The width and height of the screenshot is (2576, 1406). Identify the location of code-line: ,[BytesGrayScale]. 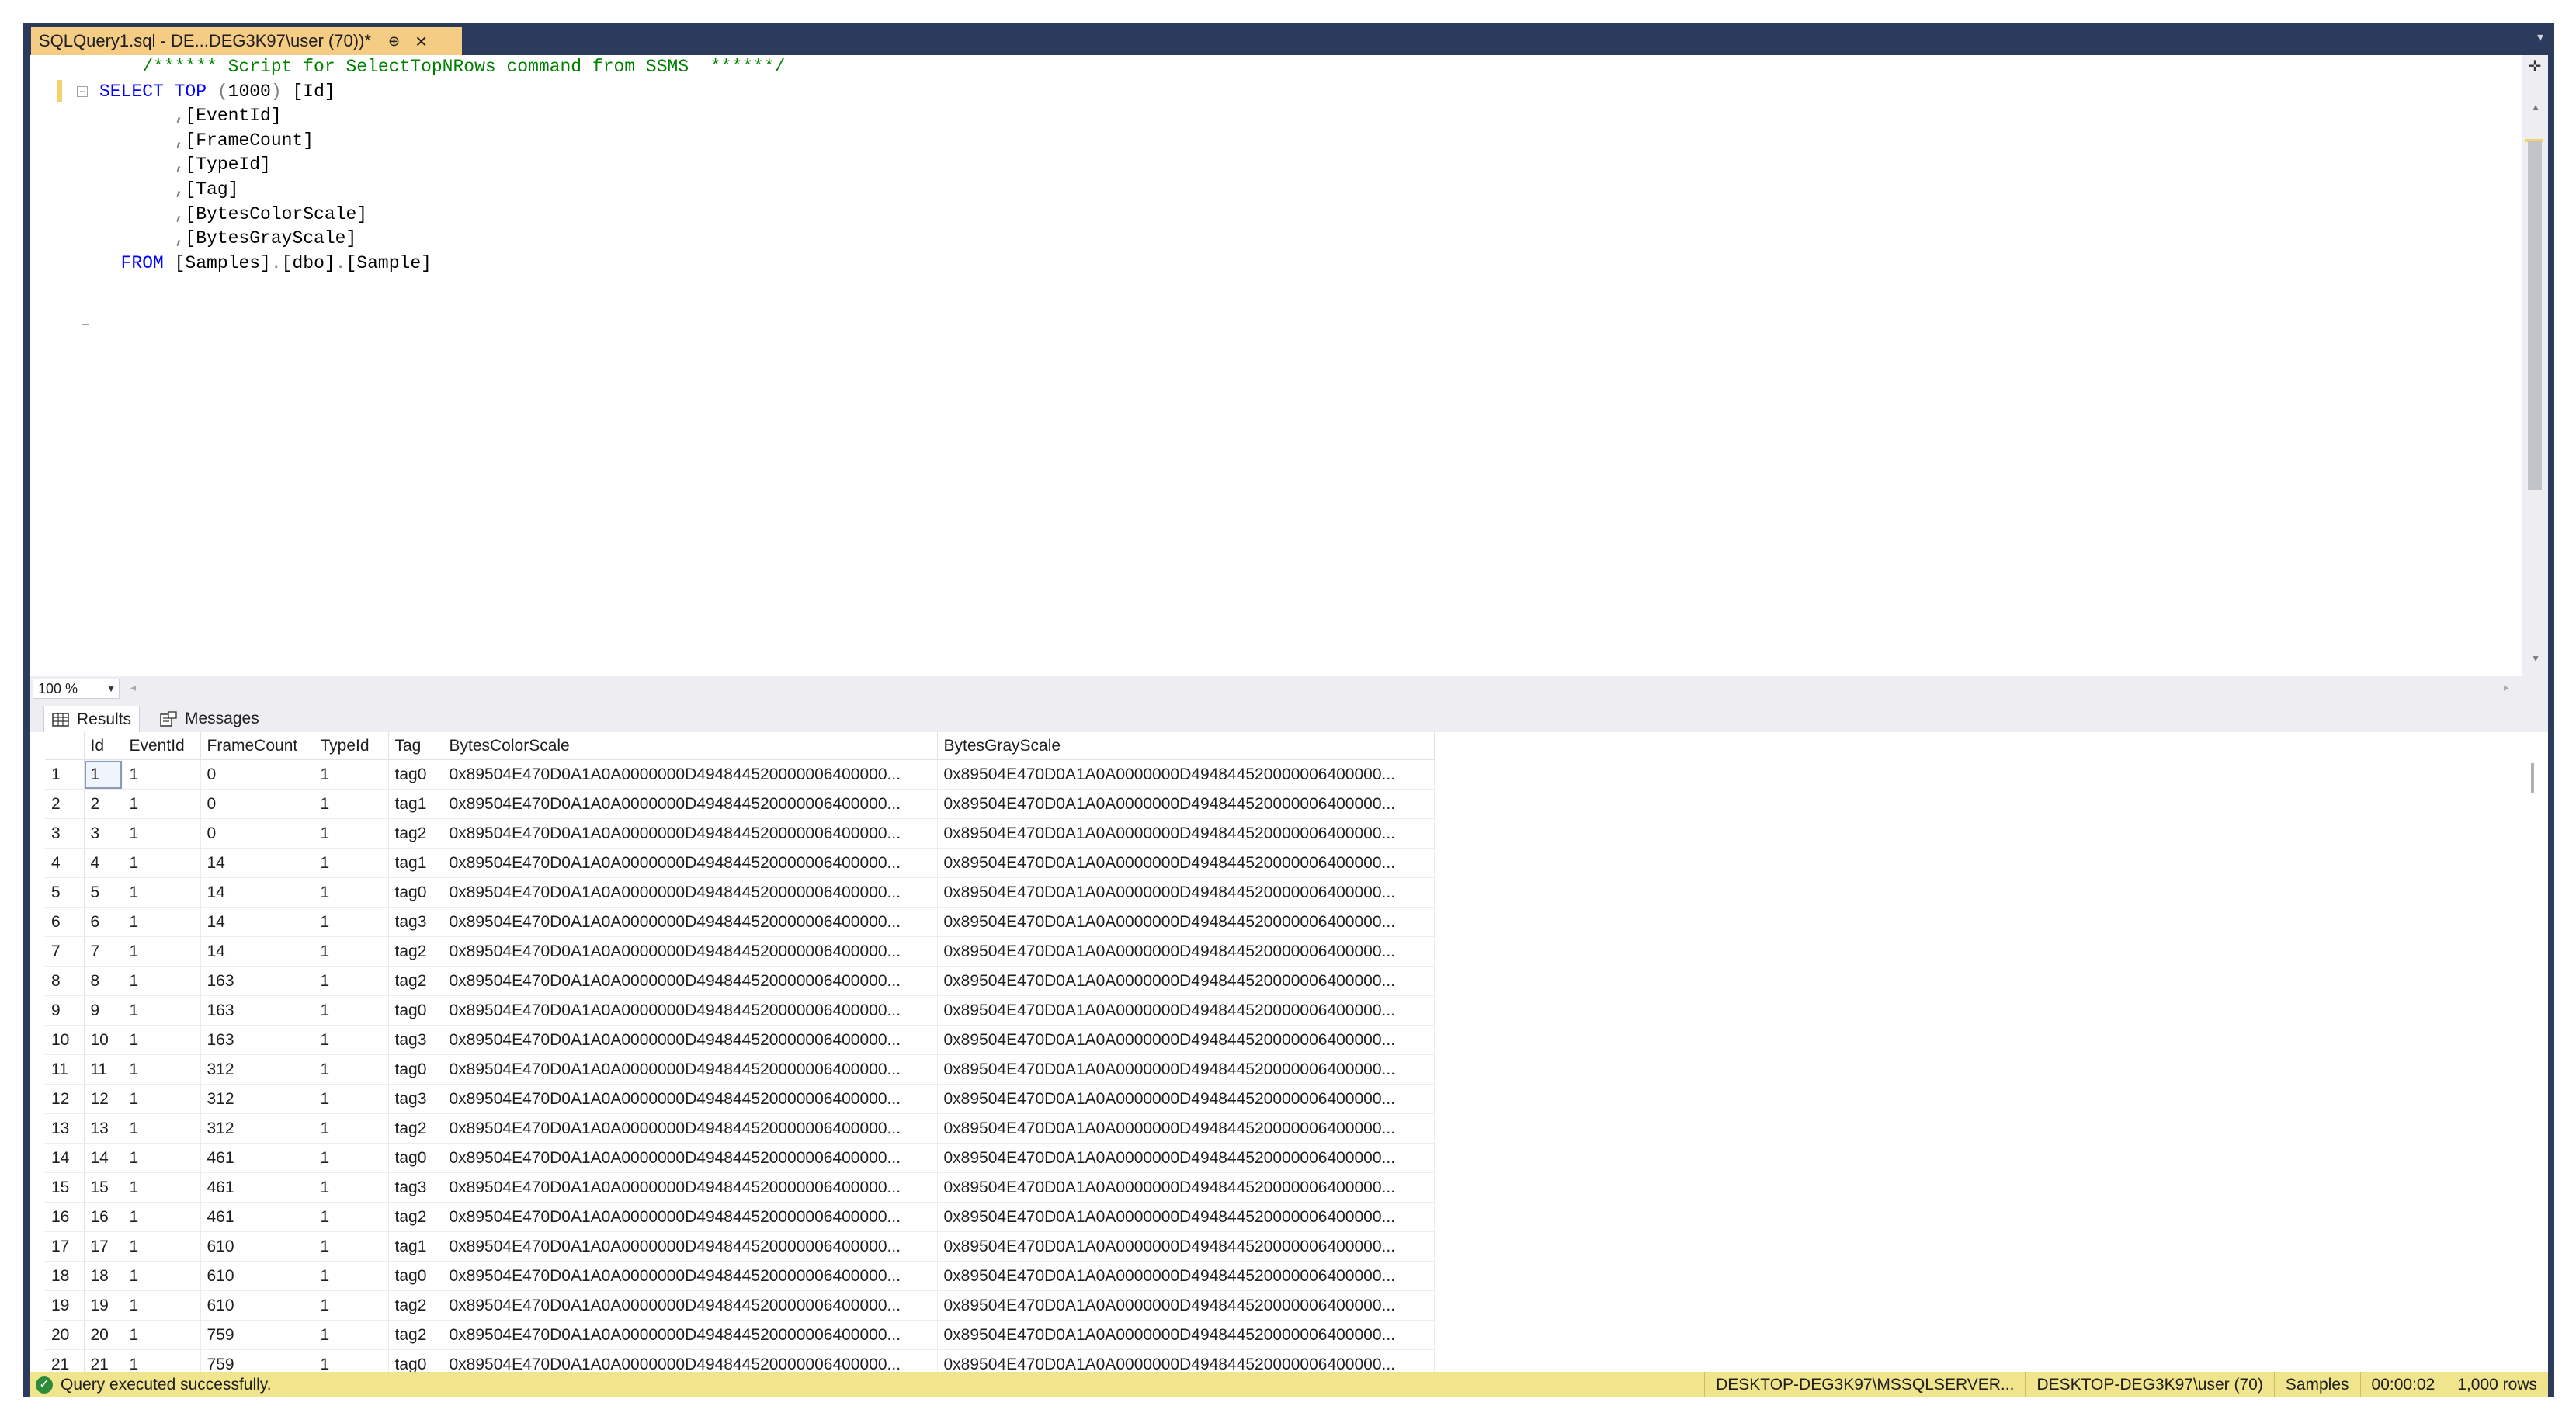
(442, 239).